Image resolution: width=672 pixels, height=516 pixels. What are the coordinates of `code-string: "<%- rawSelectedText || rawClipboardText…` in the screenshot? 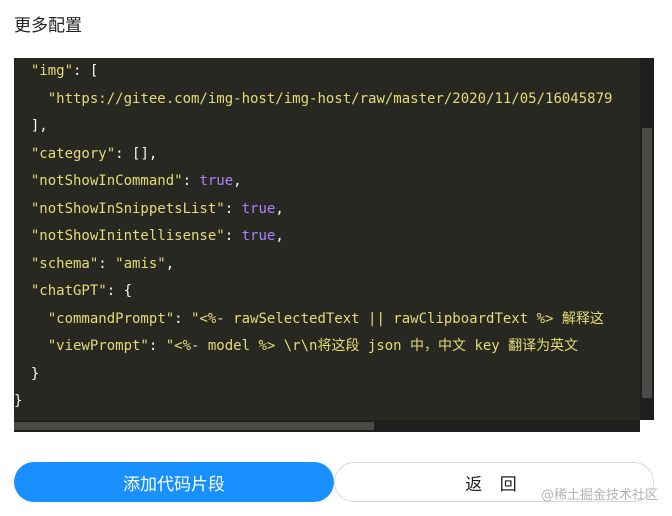 It's located at (397, 318).